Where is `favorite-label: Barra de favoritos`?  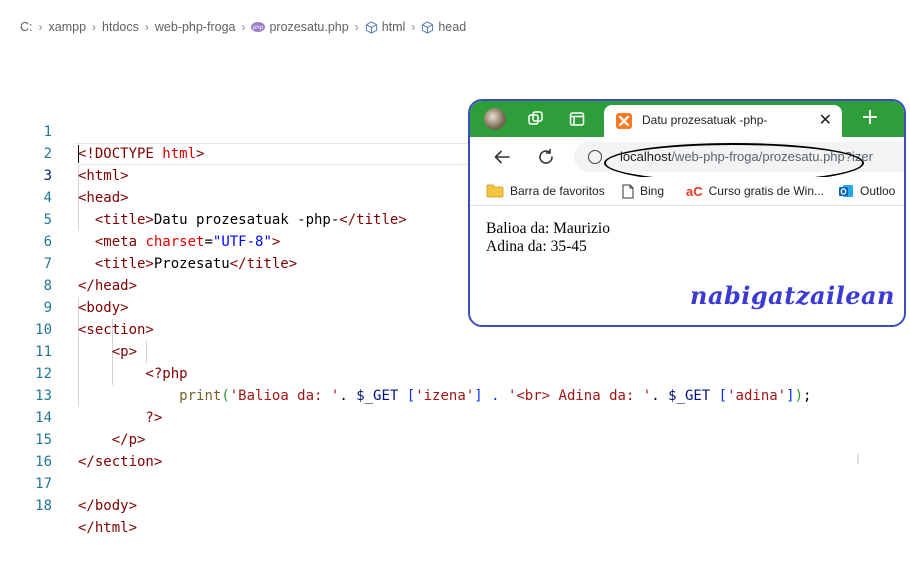
favorite-label: Barra de favoritos is located at coordinates (557, 191).